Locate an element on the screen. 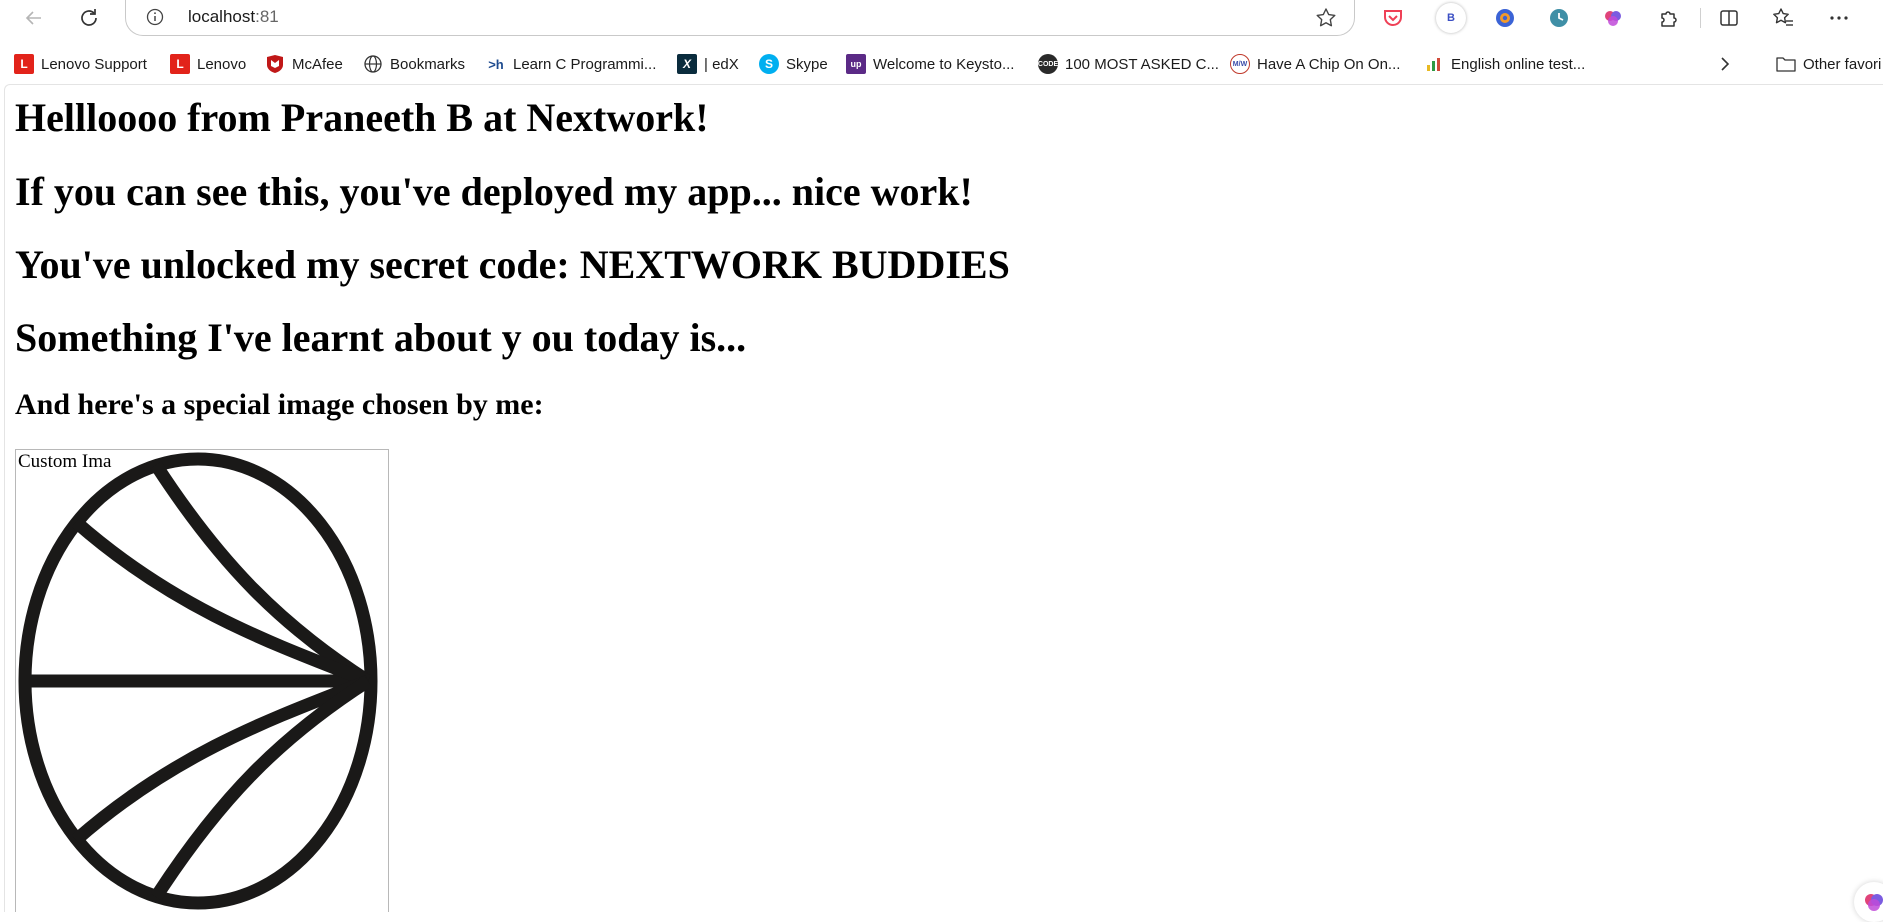 The width and height of the screenshot is (1883, 922). skype-icon: S is located at coordinates (769, 64).